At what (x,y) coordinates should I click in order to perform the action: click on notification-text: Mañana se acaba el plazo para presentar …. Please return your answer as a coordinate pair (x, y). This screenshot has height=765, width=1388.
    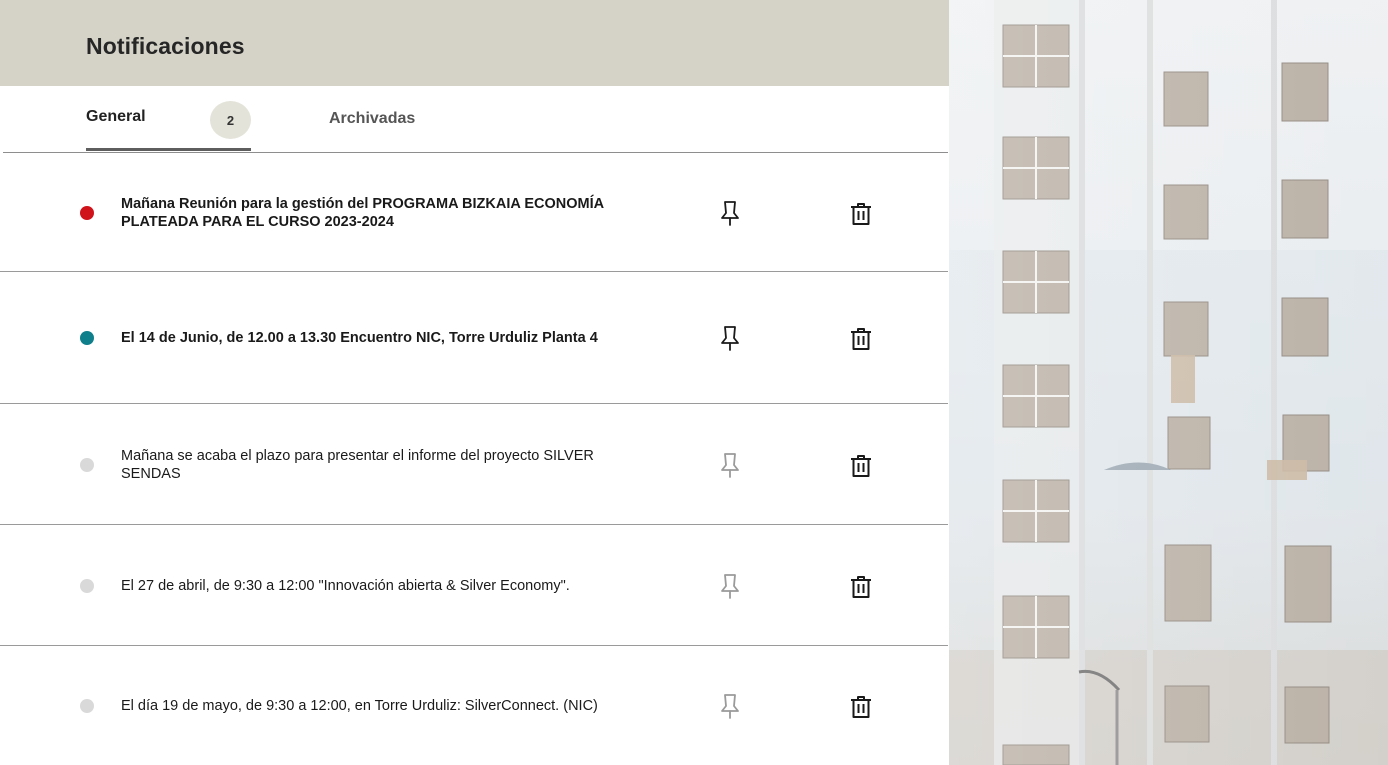
    Looking at the image, I should click on (357, 464).